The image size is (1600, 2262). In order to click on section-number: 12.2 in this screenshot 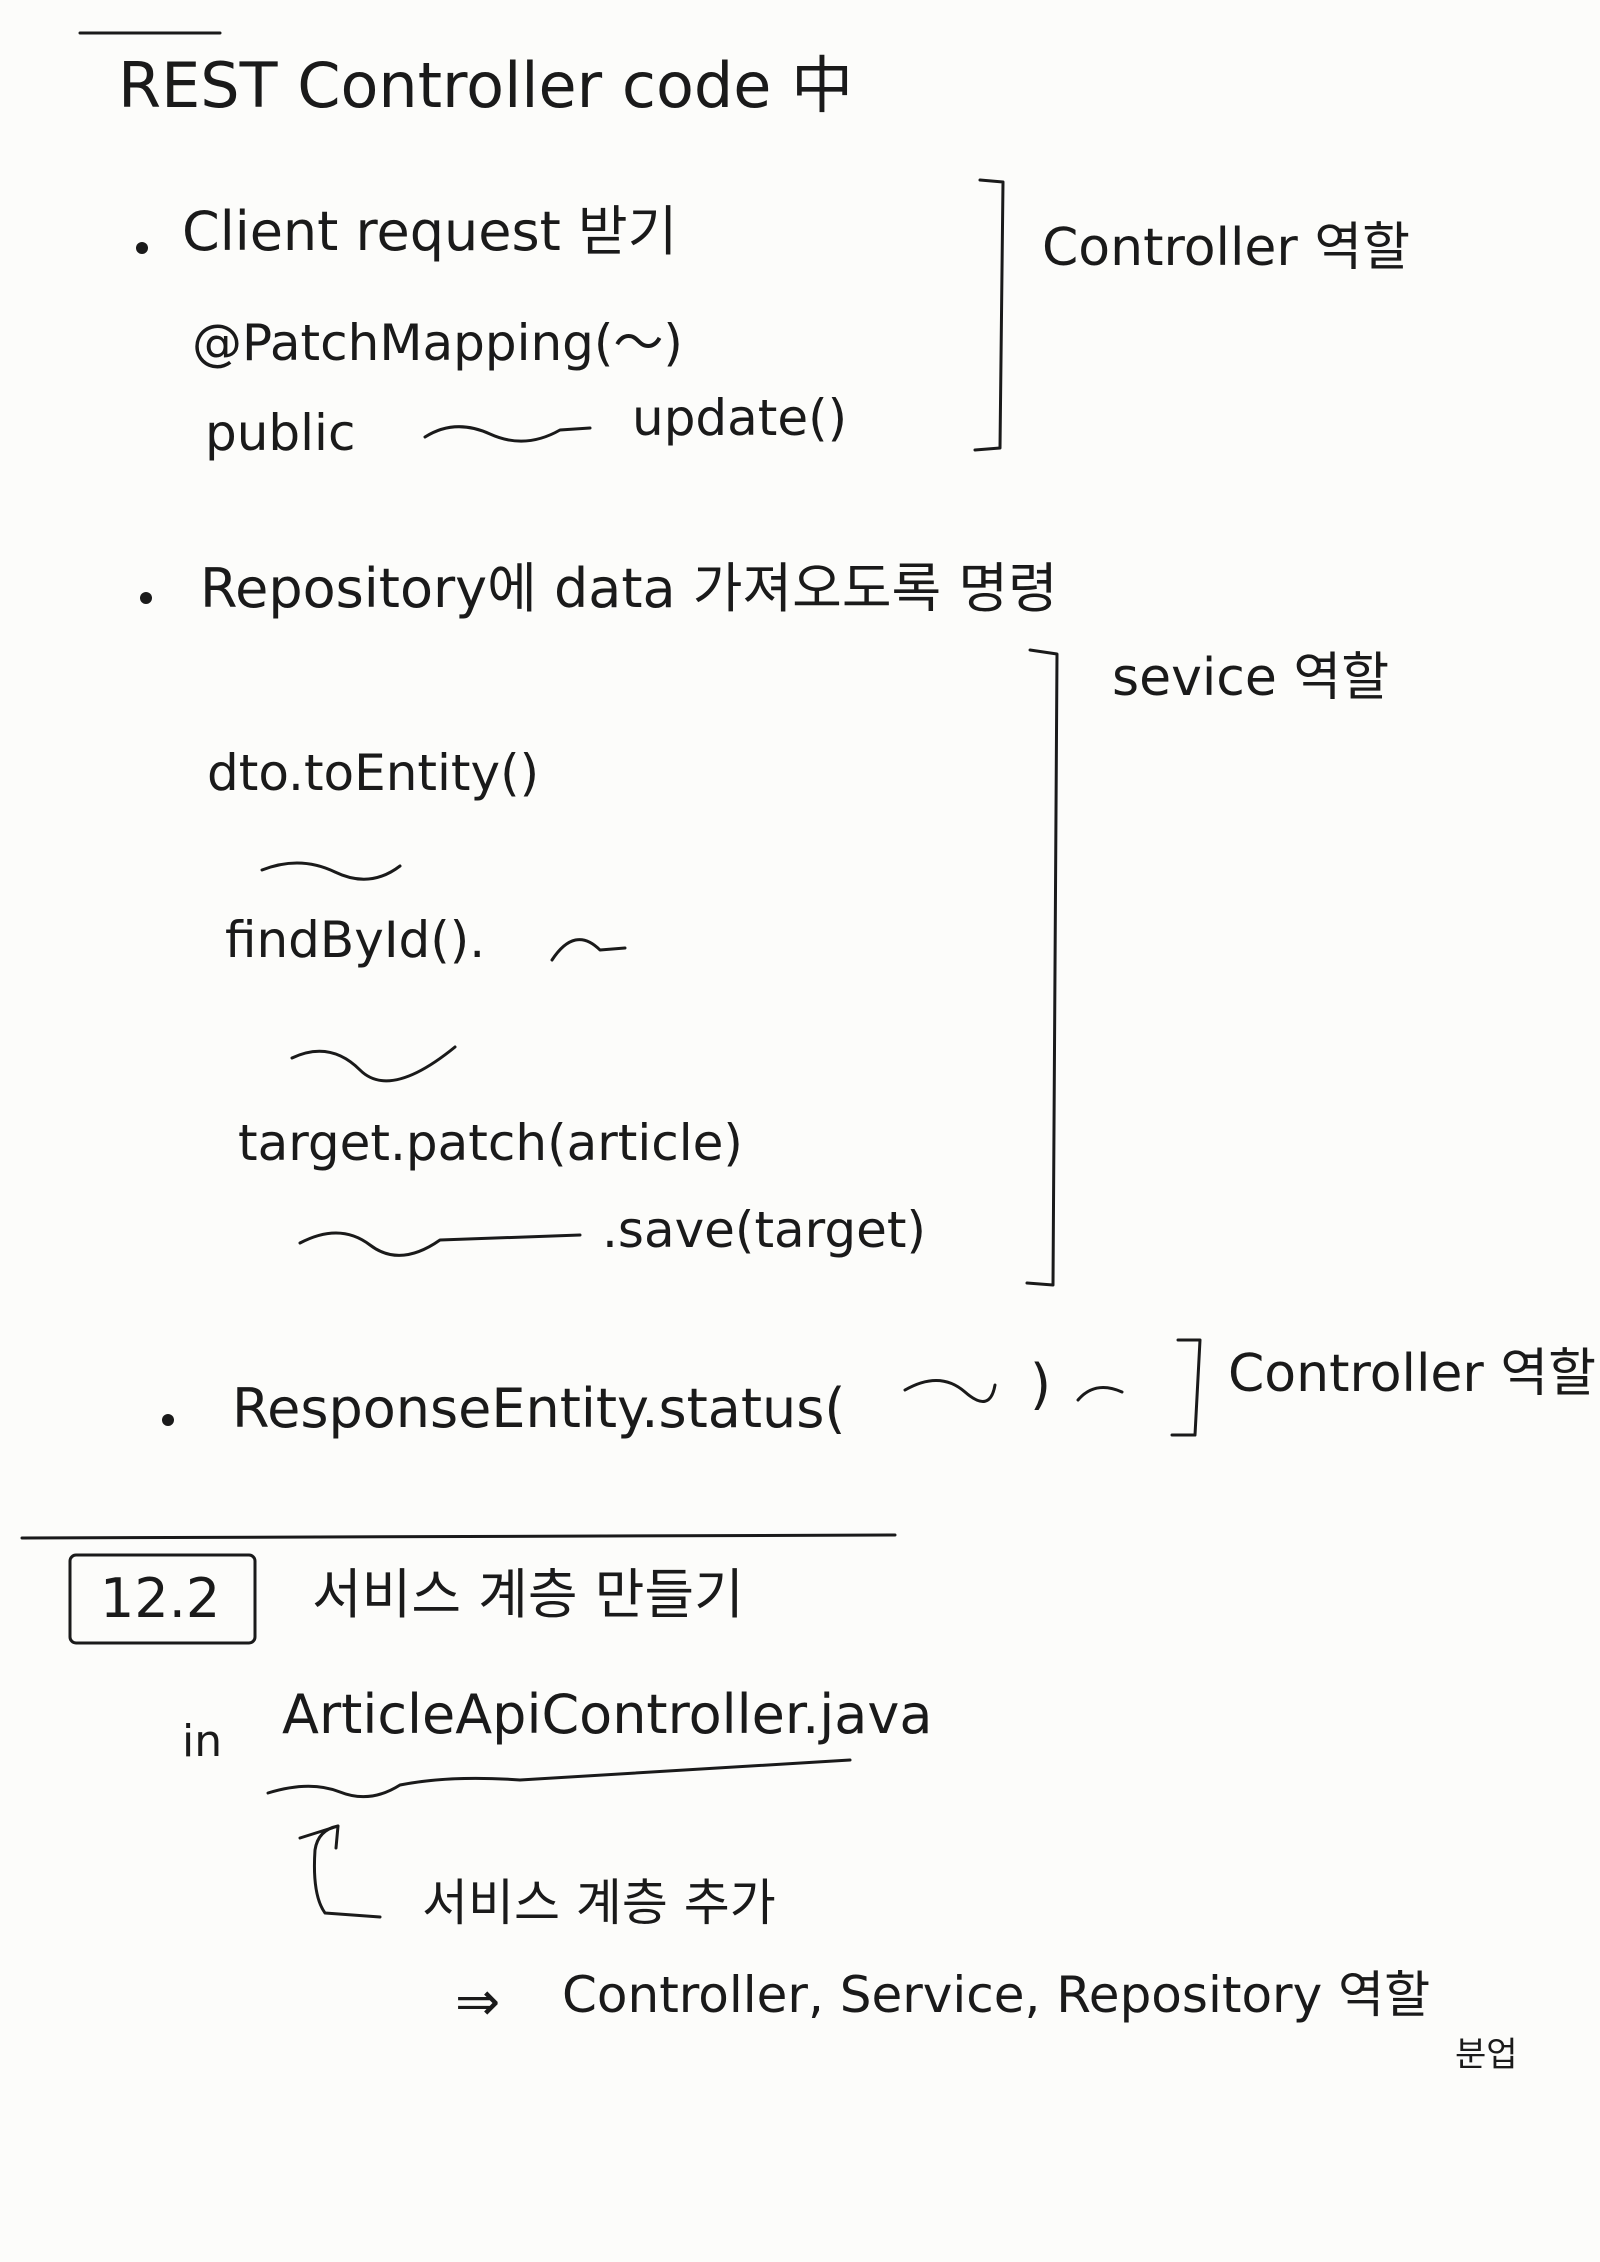, I will do `click(160, 1598)`.